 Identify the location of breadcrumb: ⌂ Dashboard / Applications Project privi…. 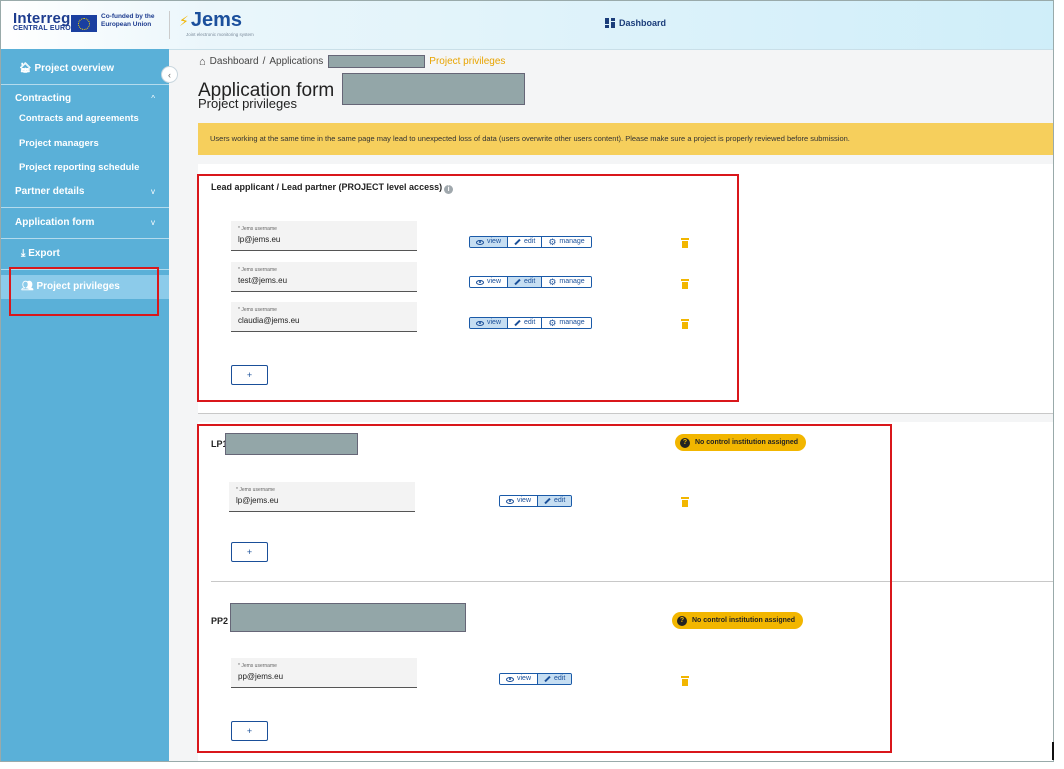
(352, 61).